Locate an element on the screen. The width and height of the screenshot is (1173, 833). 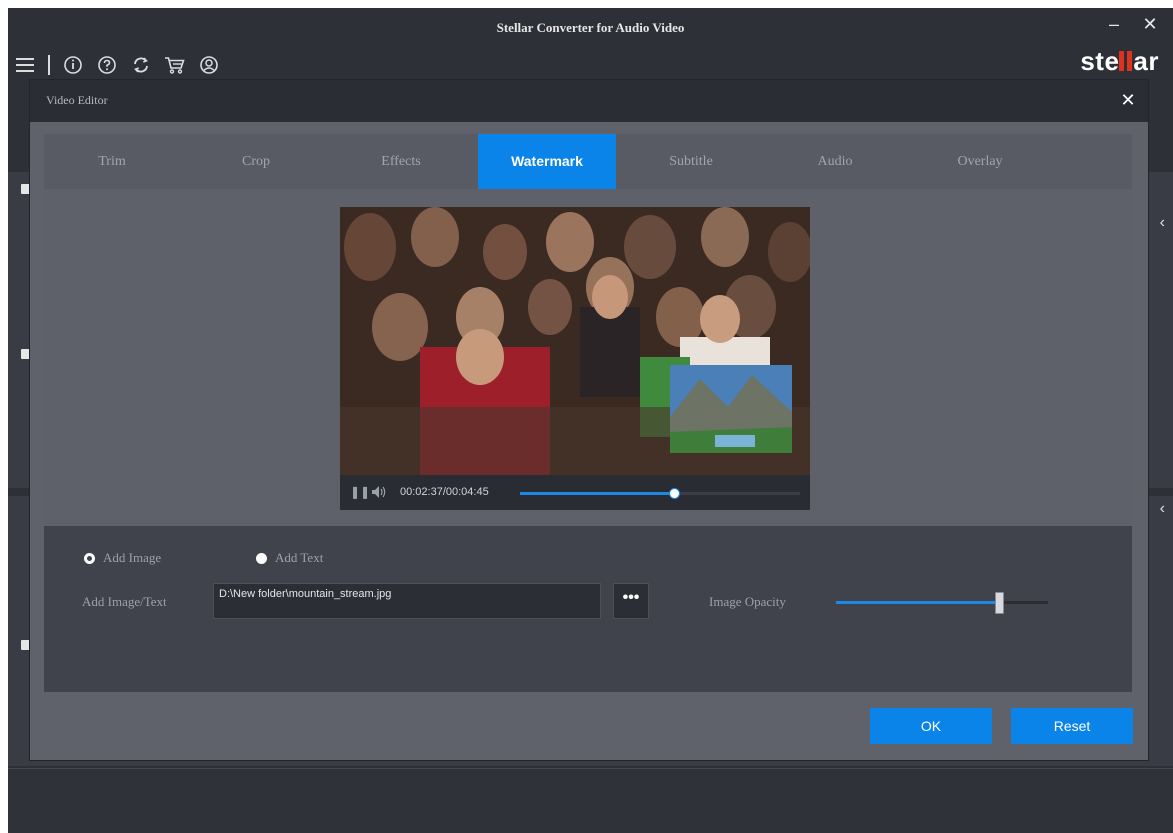
title-bar: Stellar Converter for Audio Video – ✕ is located at coordinates (590, 28).